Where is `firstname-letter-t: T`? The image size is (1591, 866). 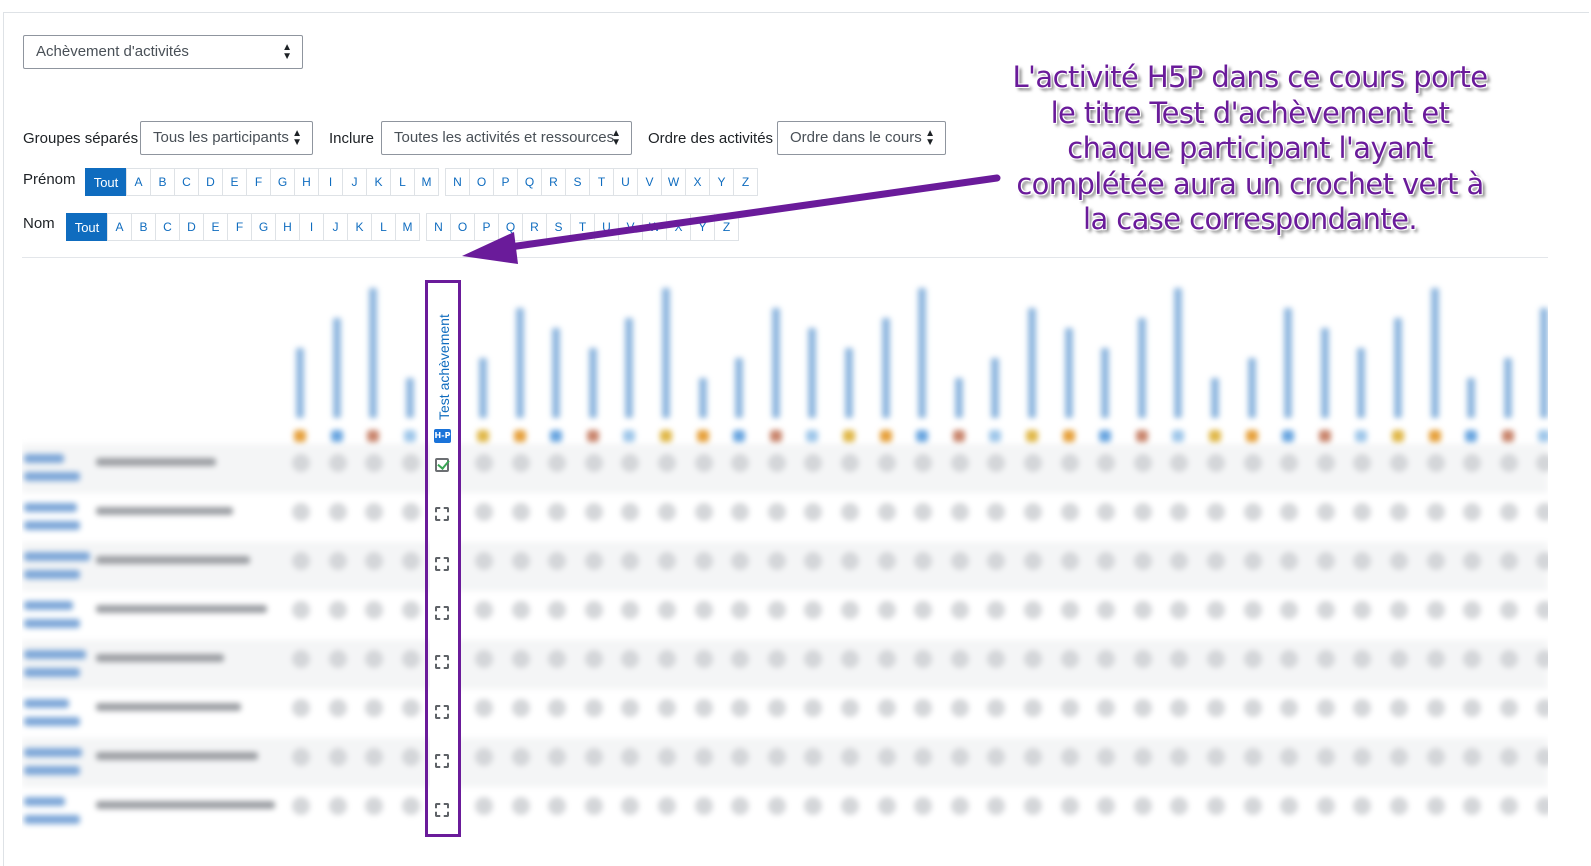 firstname-letter-t: T is located at coordinates (601, 182).